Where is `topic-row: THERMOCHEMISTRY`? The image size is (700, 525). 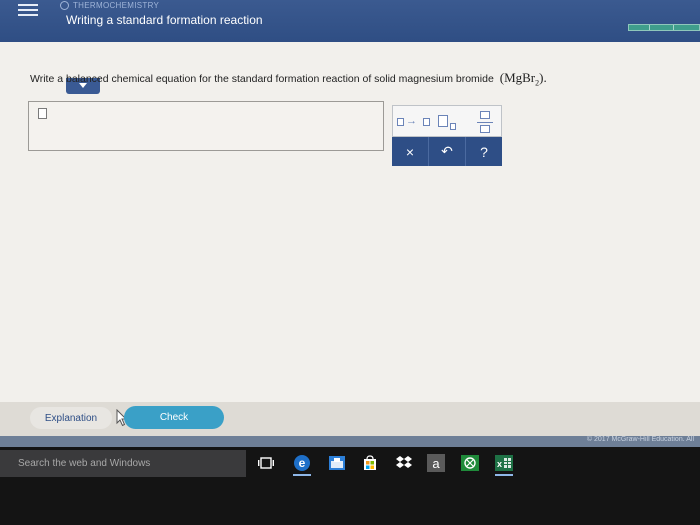 topic-row: THERMOCHEMISTRY is located at coordinates (109, 5).